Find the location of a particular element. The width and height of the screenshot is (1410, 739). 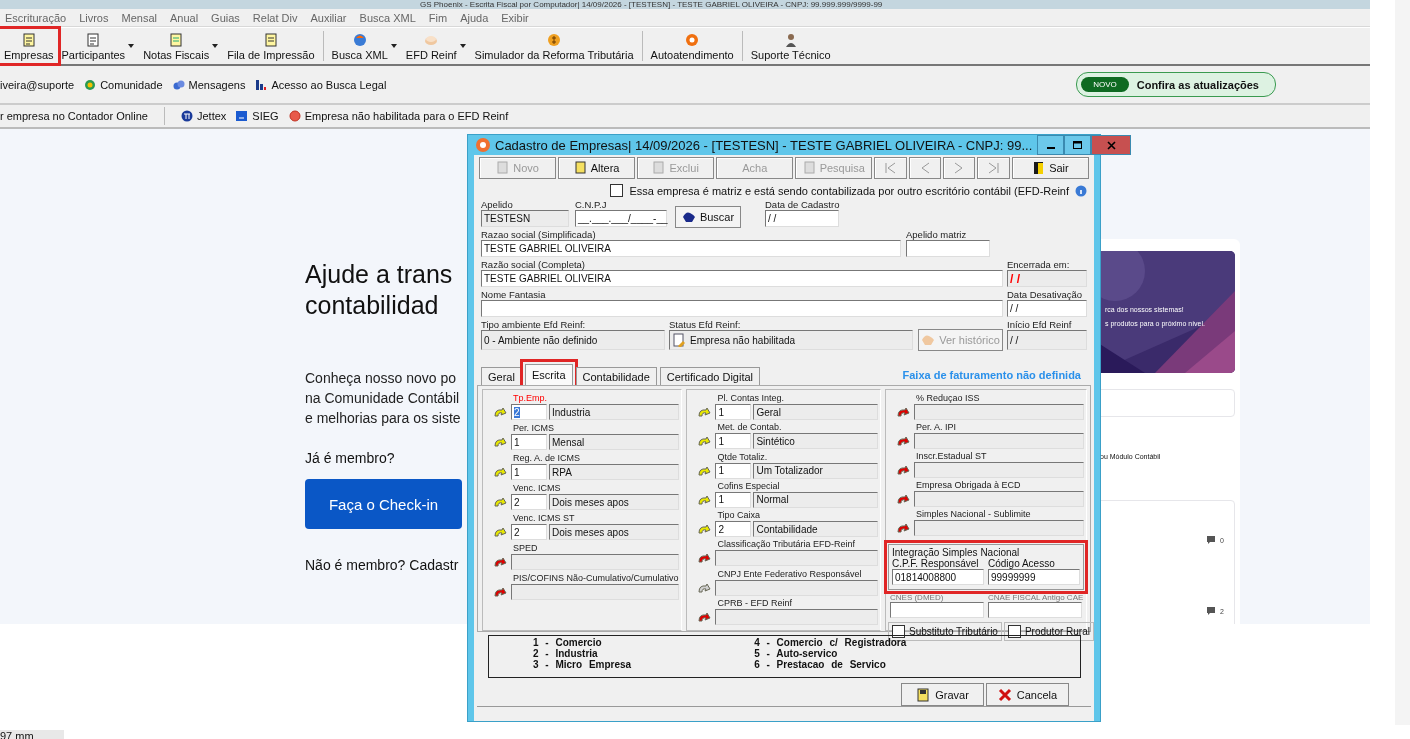

menu-item: Ajuda is located at coordinates (474, 18).